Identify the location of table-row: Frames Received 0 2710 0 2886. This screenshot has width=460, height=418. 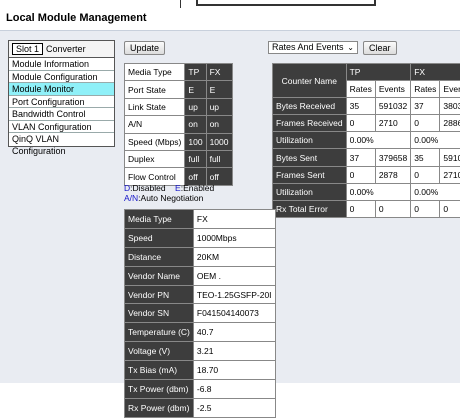
(366, 123).